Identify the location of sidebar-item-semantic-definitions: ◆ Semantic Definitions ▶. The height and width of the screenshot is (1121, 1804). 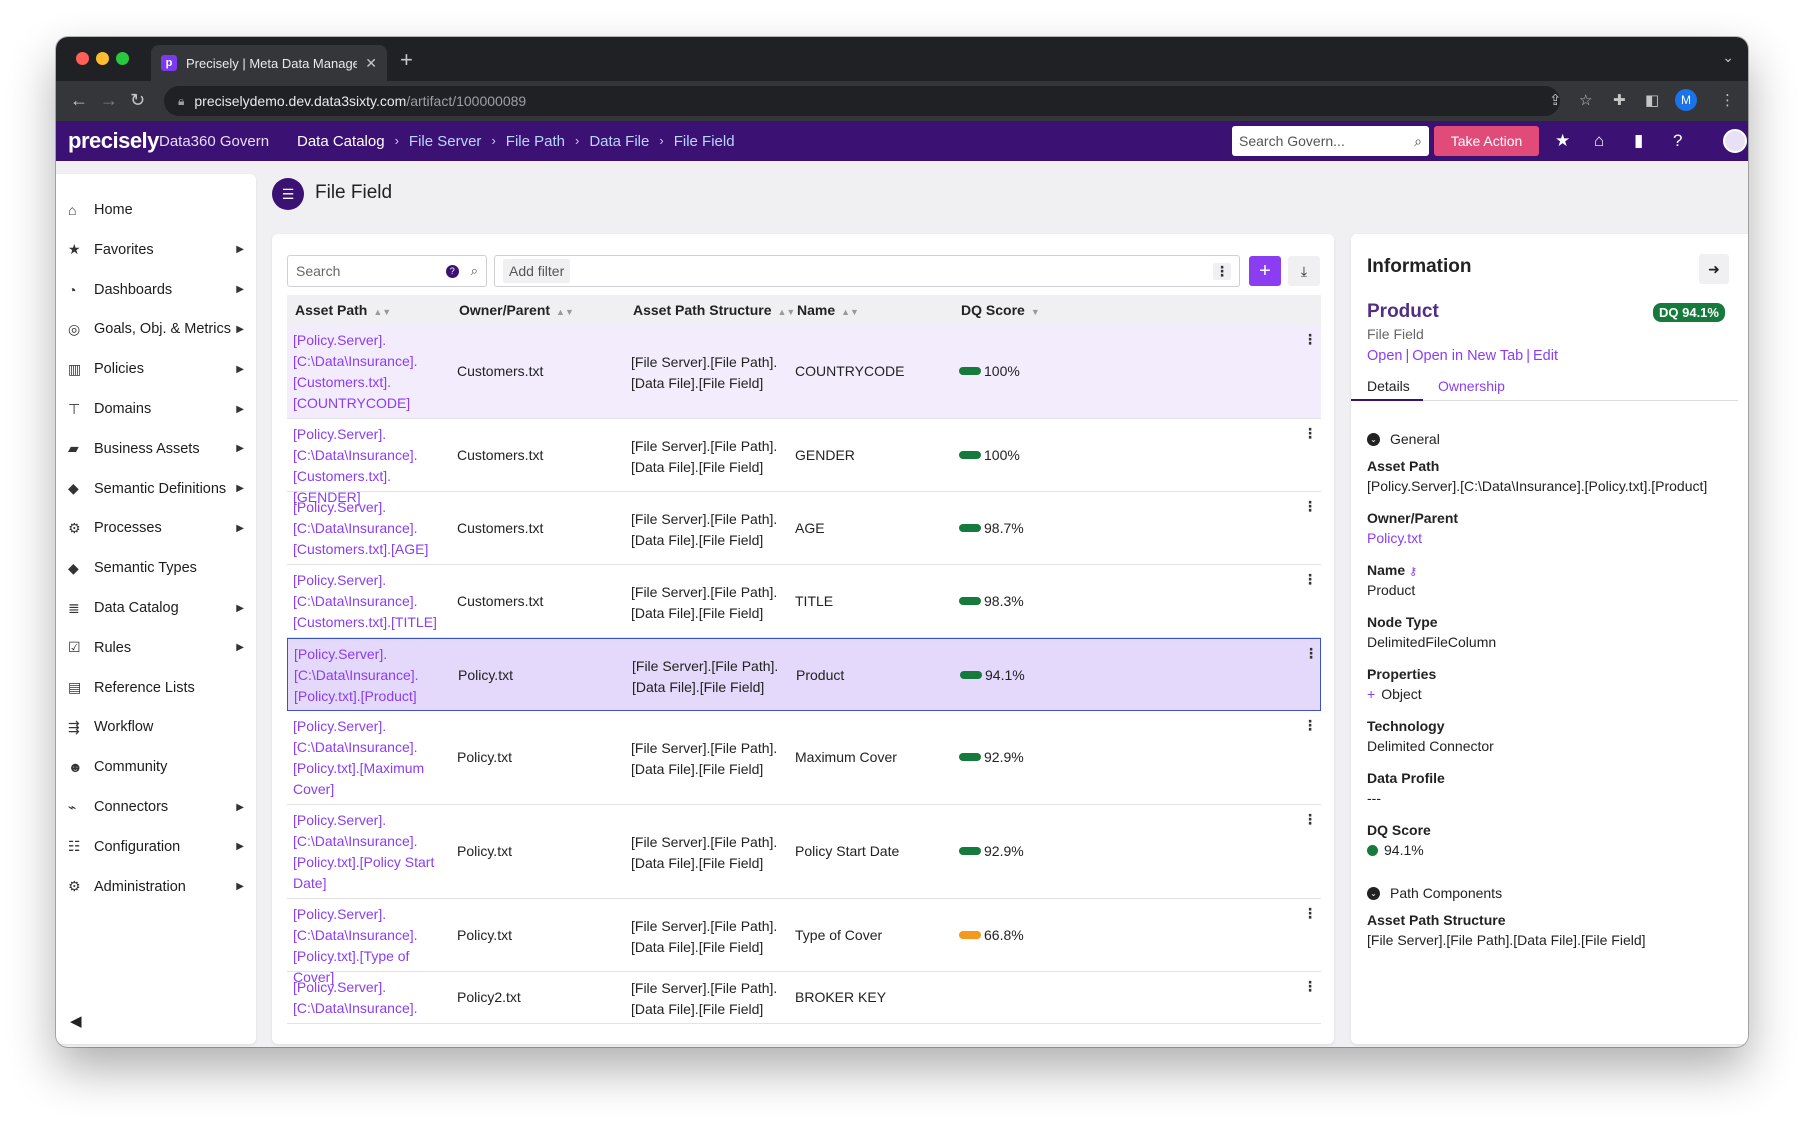
(156, 489).